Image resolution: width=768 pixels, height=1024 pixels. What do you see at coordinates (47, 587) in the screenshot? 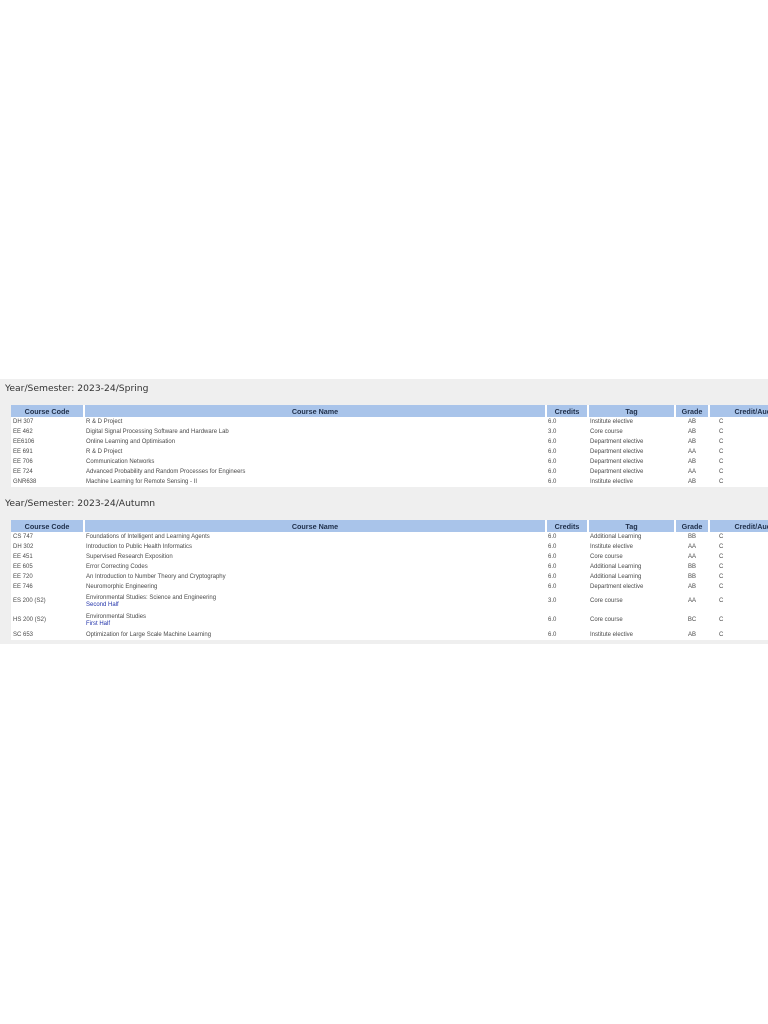
I see `course-code: EE 746` at bounding box center [47, 587].